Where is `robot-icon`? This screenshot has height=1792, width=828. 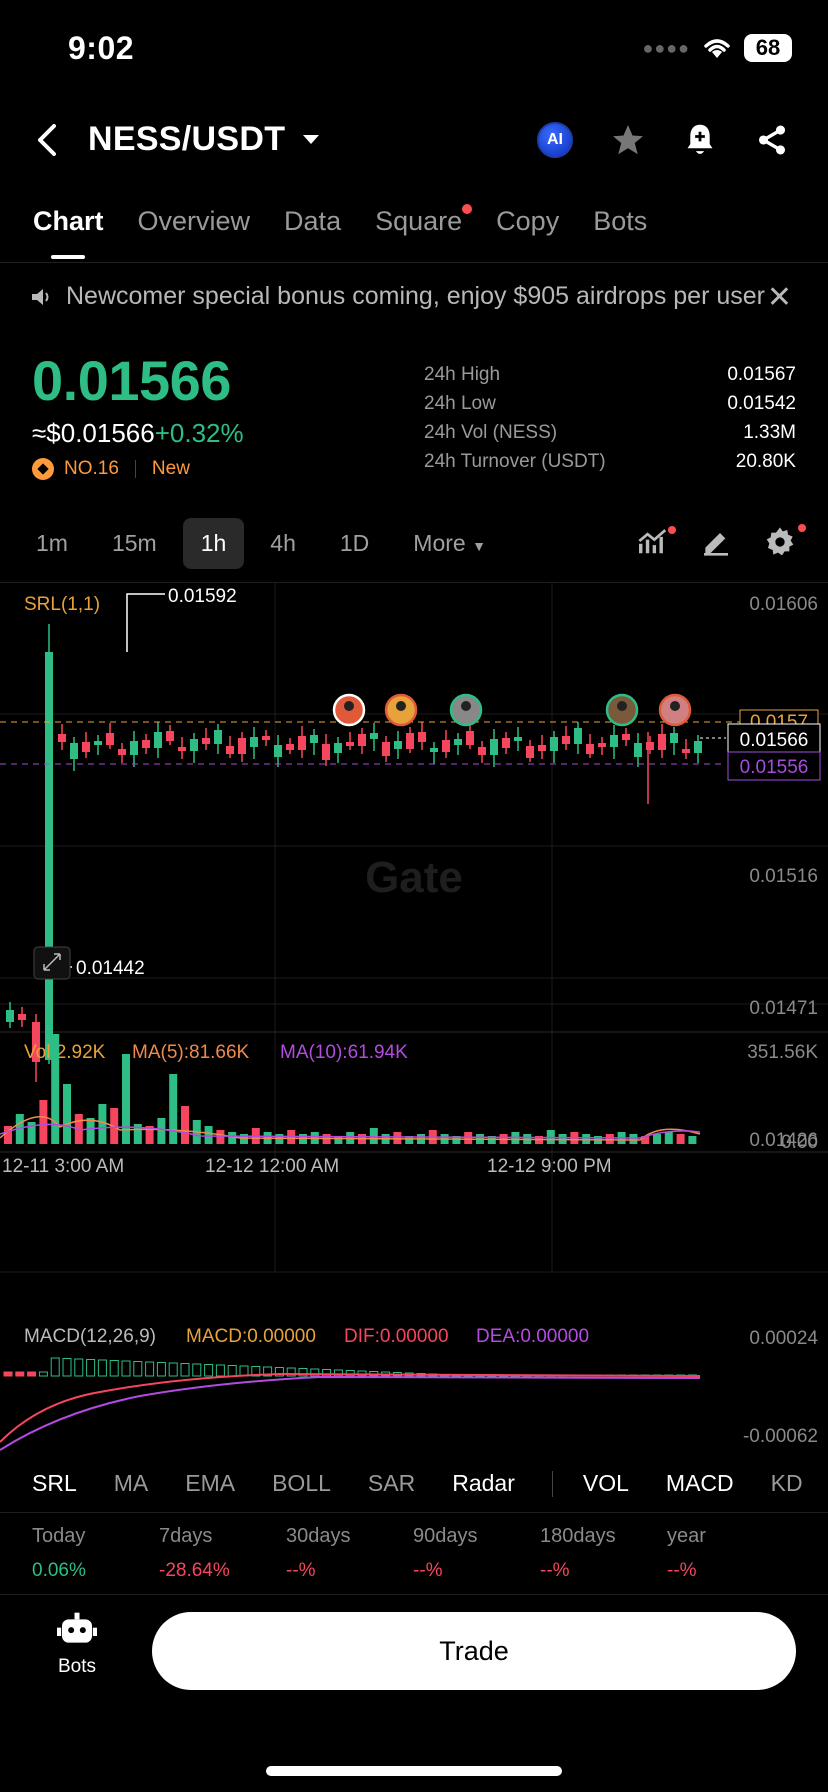
robot-icon is located at coordinates (77, 1627).